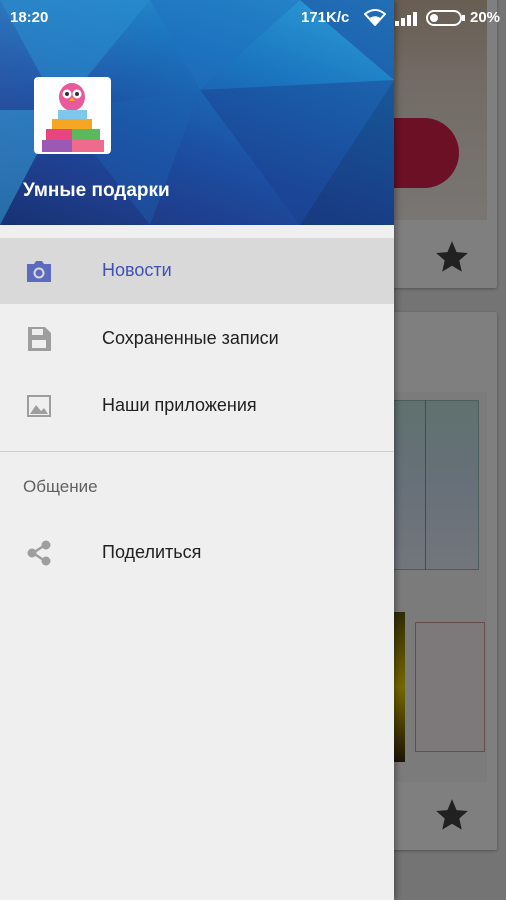 The height and width of the screenshot is (900, 506). What do you see at coordinates (253, 18) in the screenshot?
I see `status-bar: 18:20 171K/c 20%` at bounding box center [253, 18].